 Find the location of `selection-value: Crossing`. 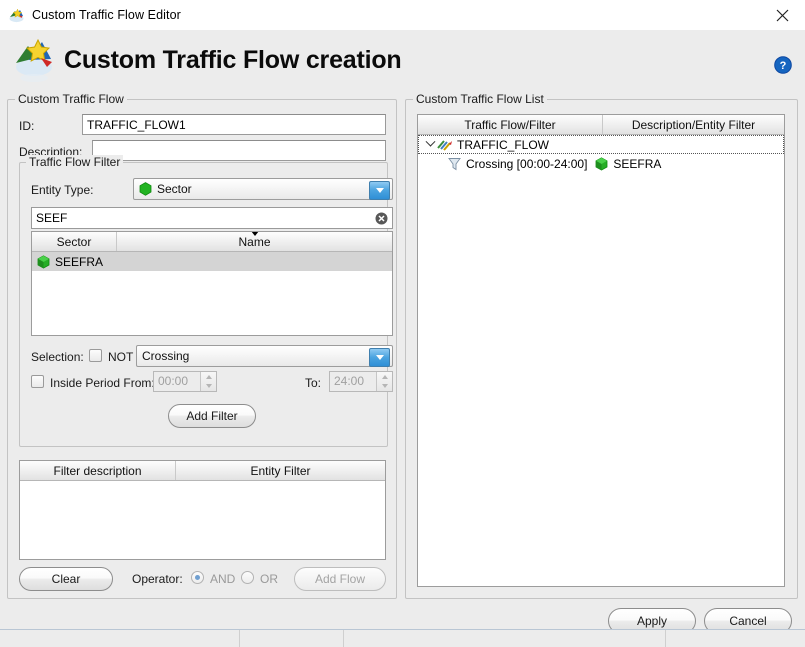

selection-value: Crossing is located at coordinates (166, 356).